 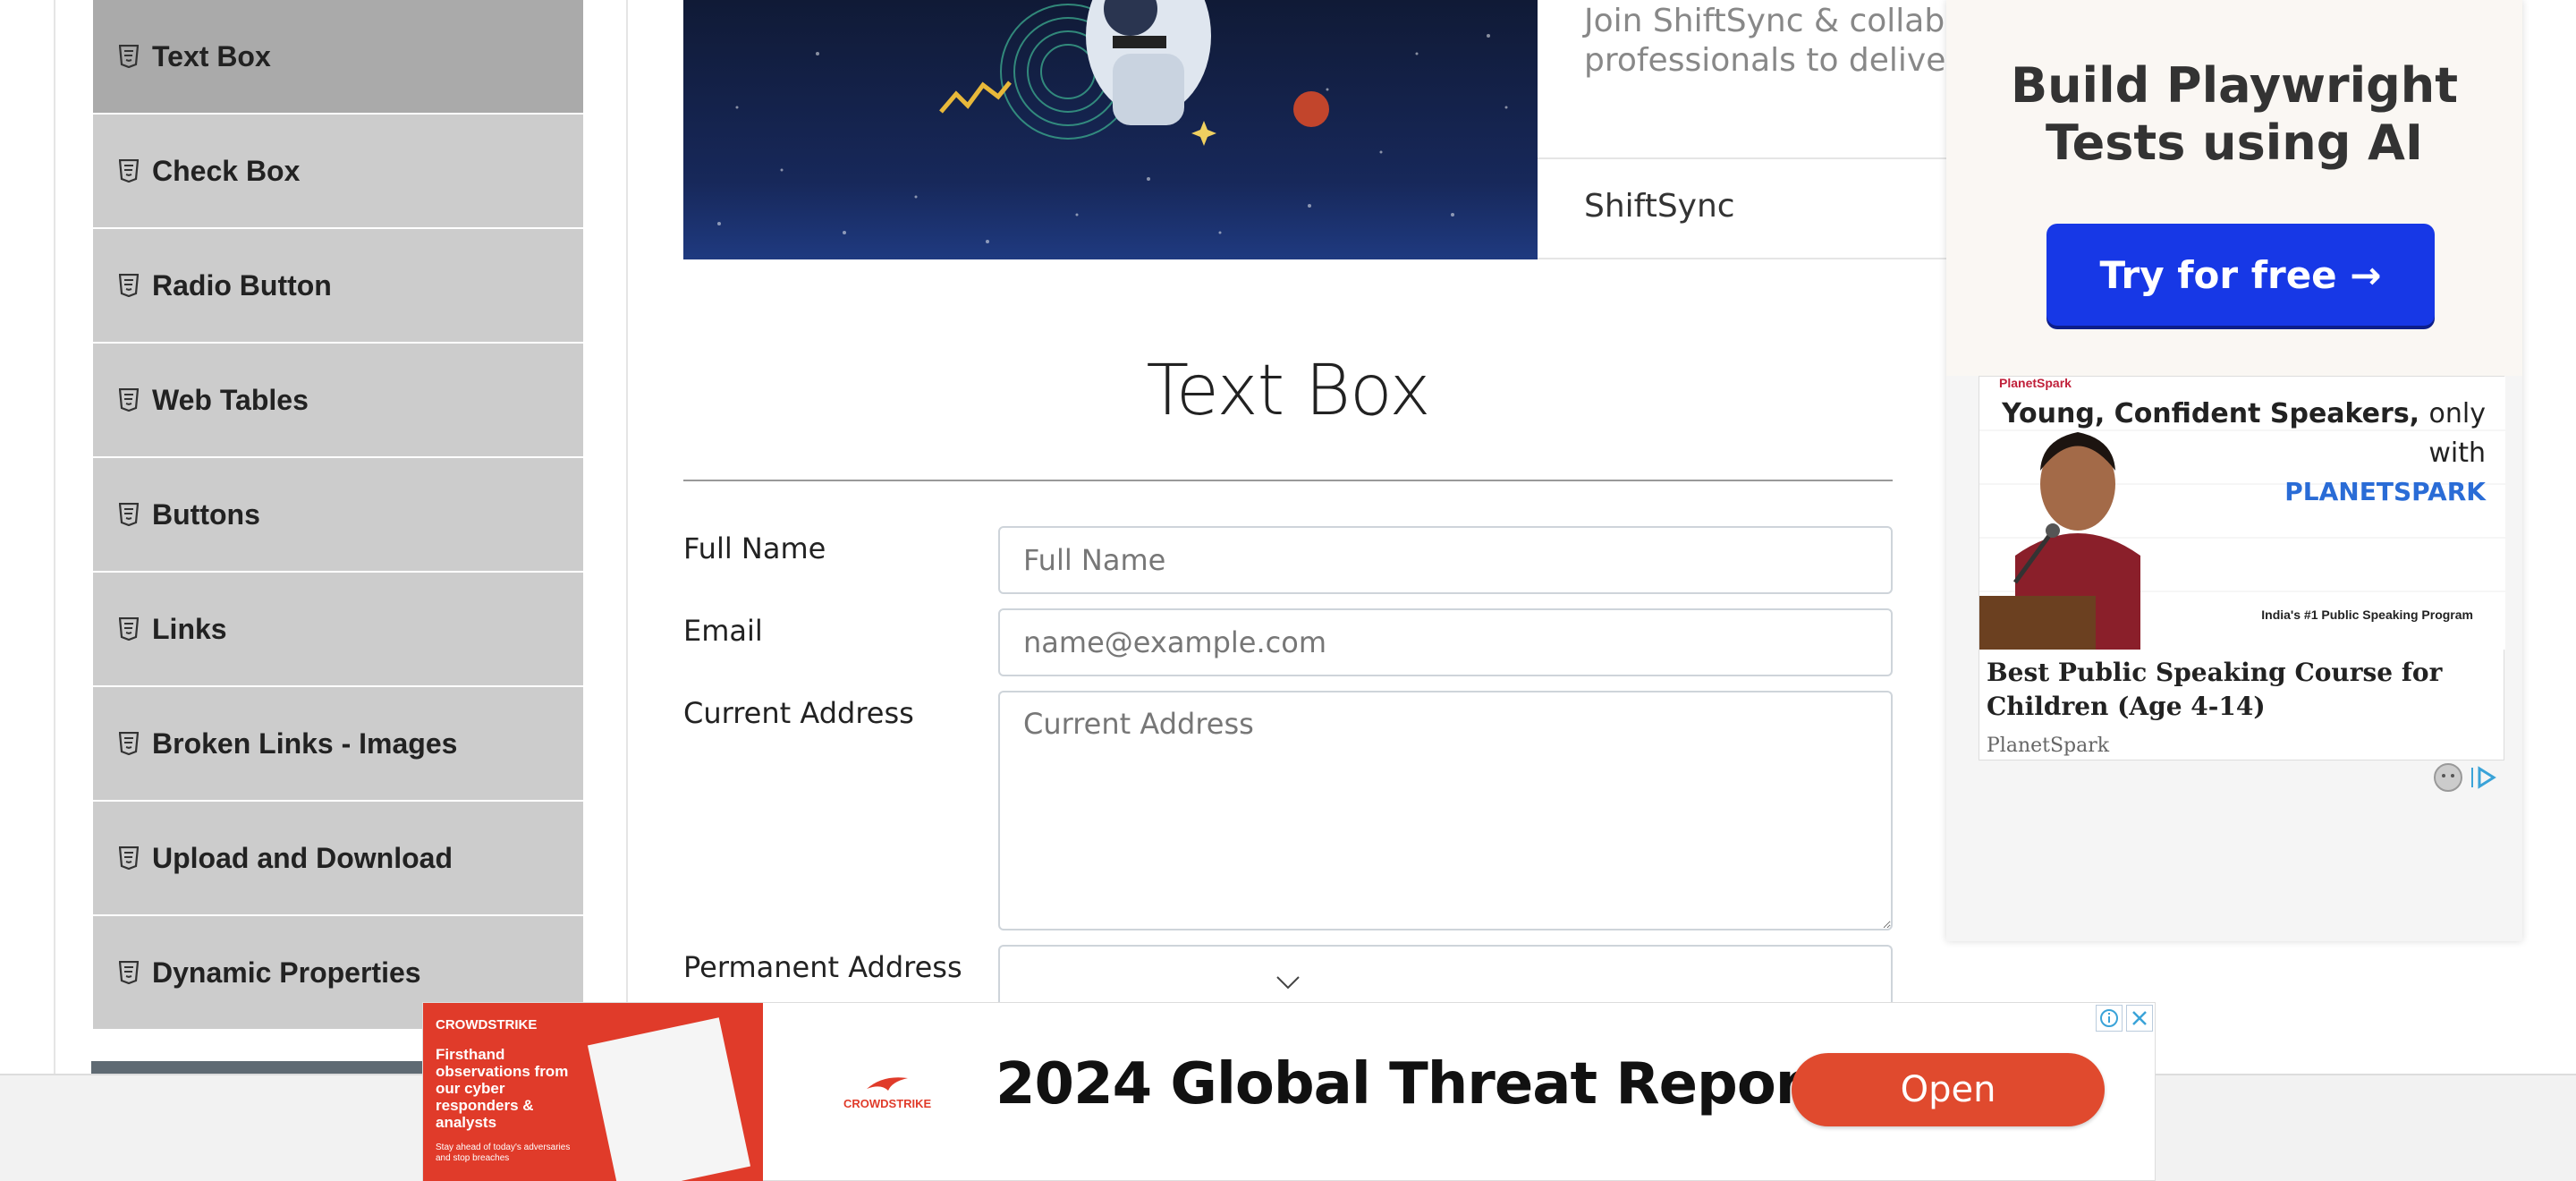 I want to click on open-button: Open, so click(x=1948, y=1089).